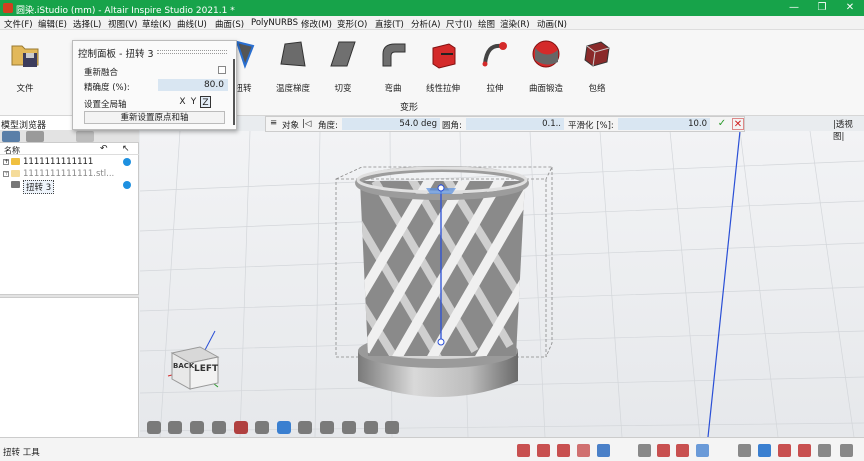 This screenshot has height=461, width=864. What do you see at coordinates (722, 124) in the screenshot?
I see `apply-check-icon: ✓` at bounding box center [722, 124].